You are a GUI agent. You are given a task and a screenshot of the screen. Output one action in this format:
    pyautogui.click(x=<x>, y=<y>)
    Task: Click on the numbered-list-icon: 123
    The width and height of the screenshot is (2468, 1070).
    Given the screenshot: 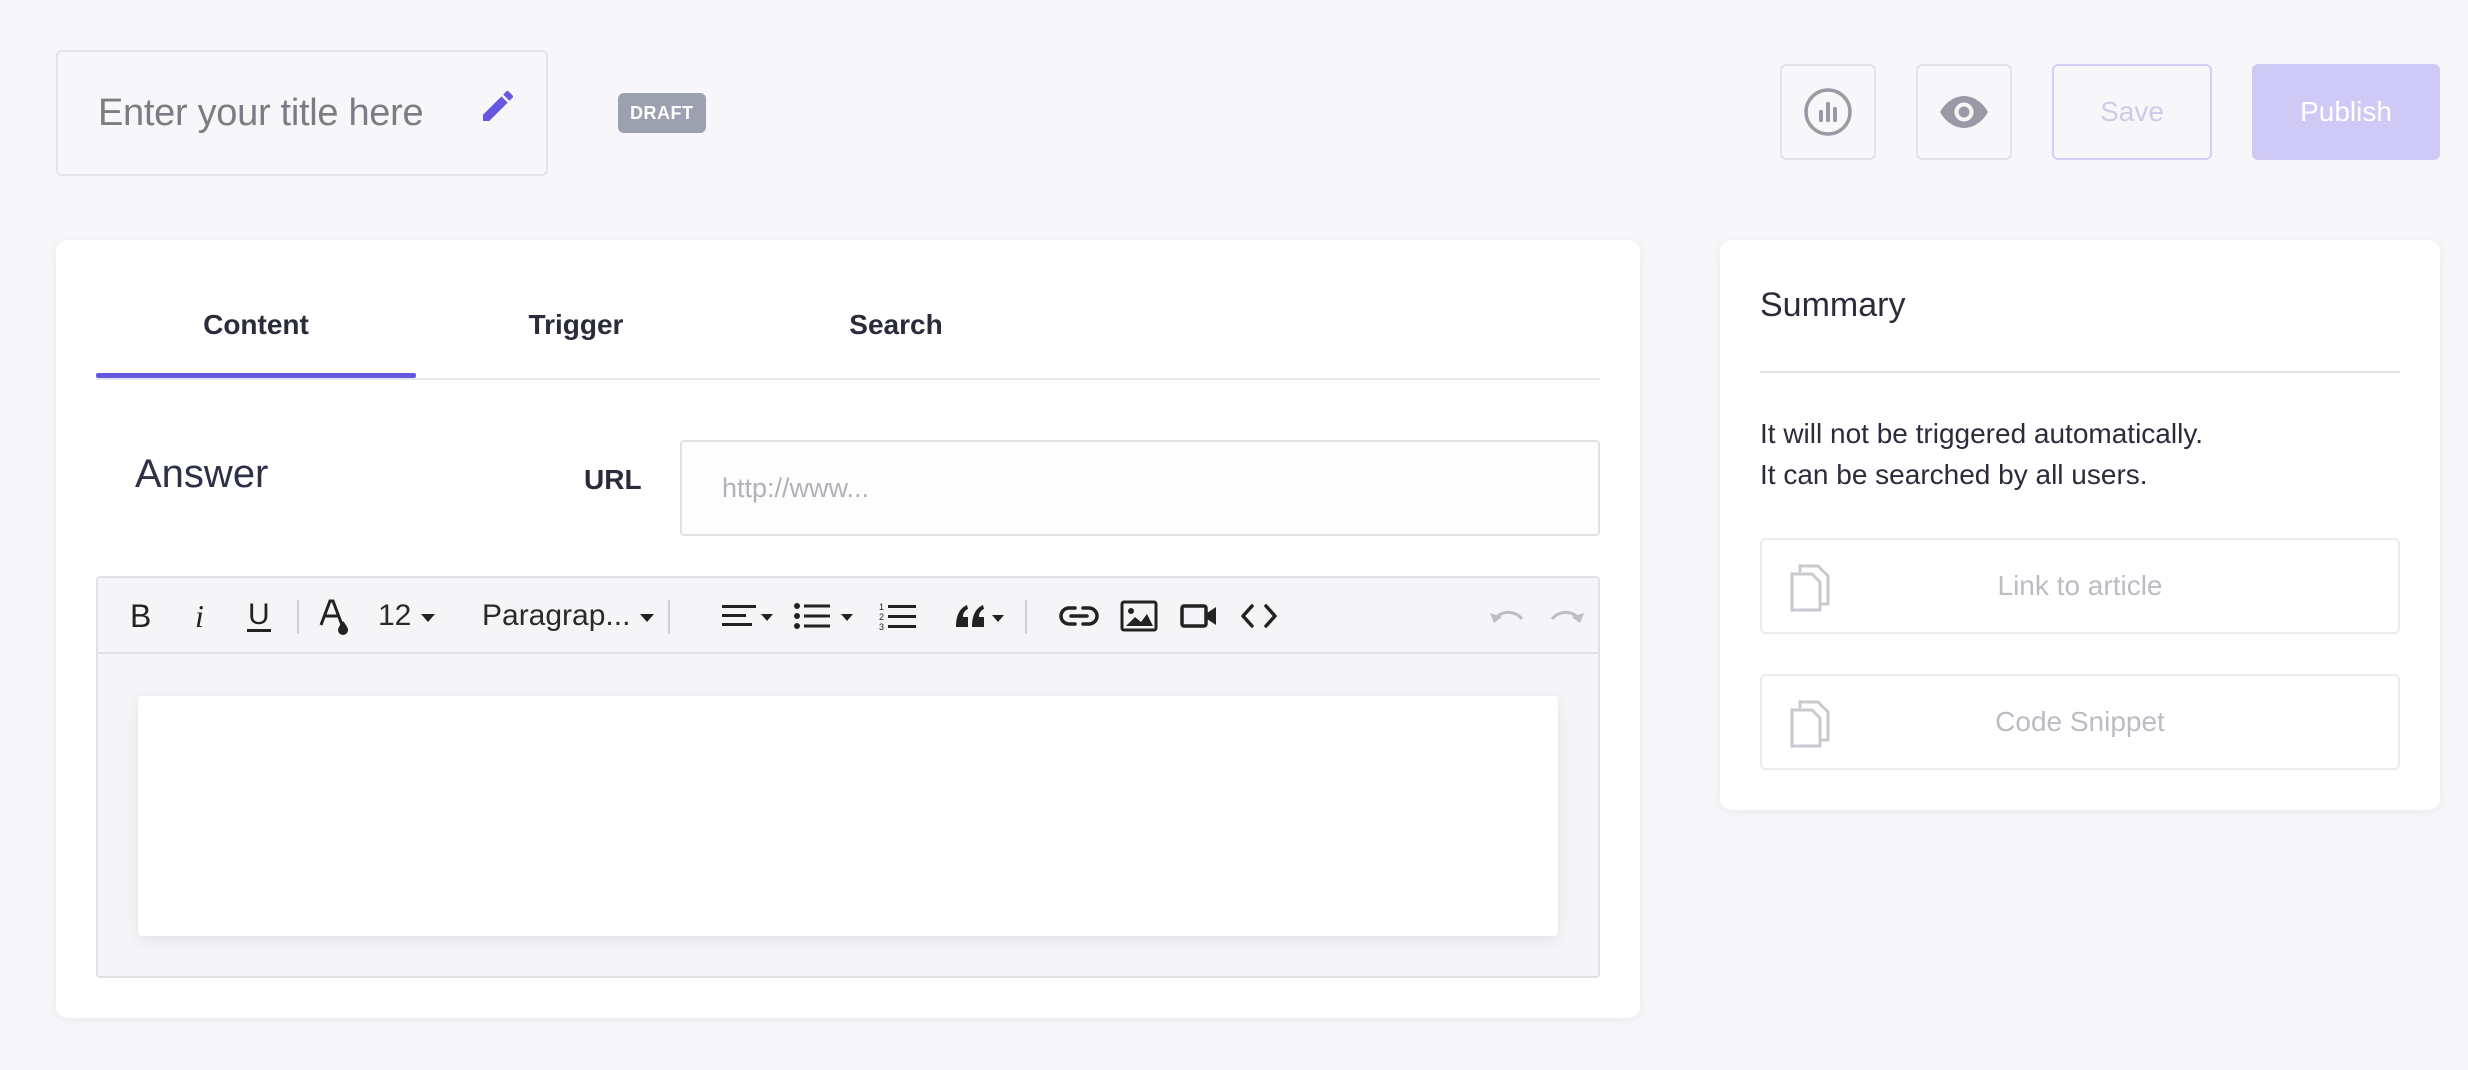 What is the action you would take?
    pyautogui.click(x=899, y=616)
    